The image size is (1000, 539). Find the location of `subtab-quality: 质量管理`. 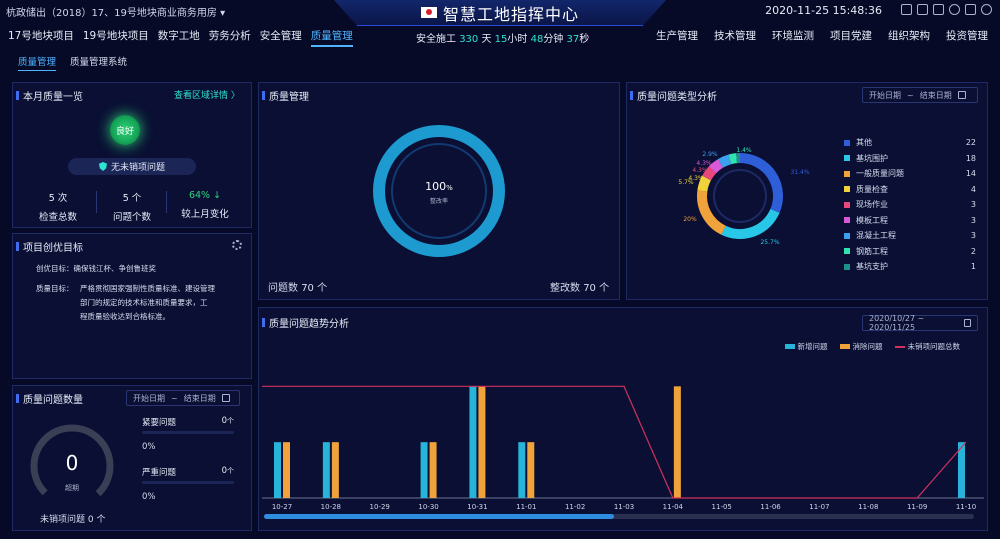

subtab-quality: 质量管理 is located at coordinates (37, 62).